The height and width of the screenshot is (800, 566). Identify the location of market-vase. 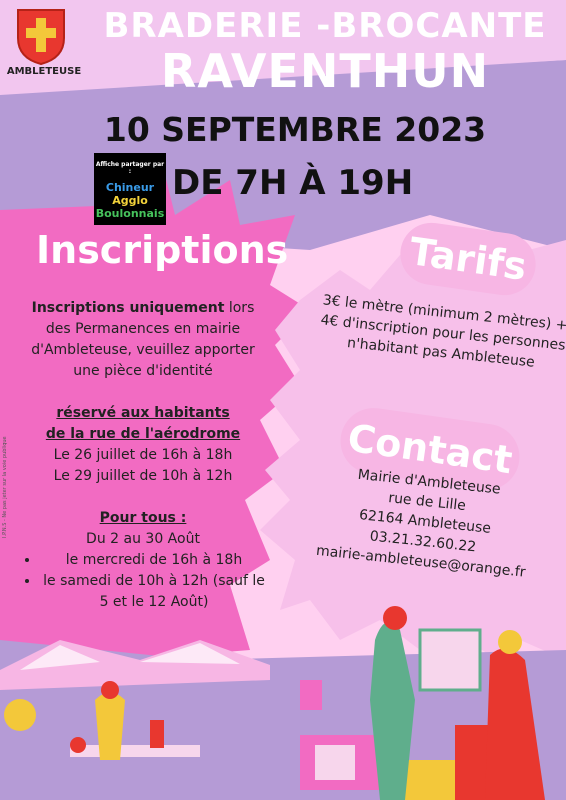
(20, 715).